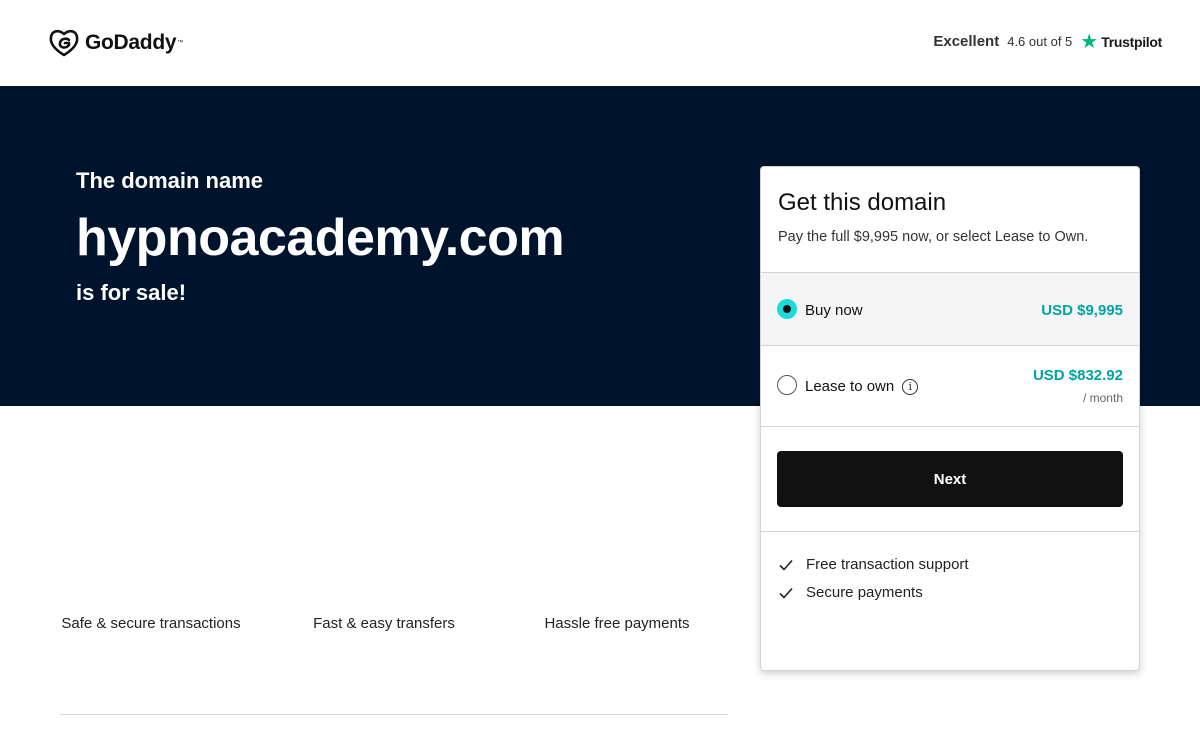 The image size is (1200, 740). Describe the element at coordinates (862, 202) in the screenshot. I see `card-title: Get this domain` at that location.